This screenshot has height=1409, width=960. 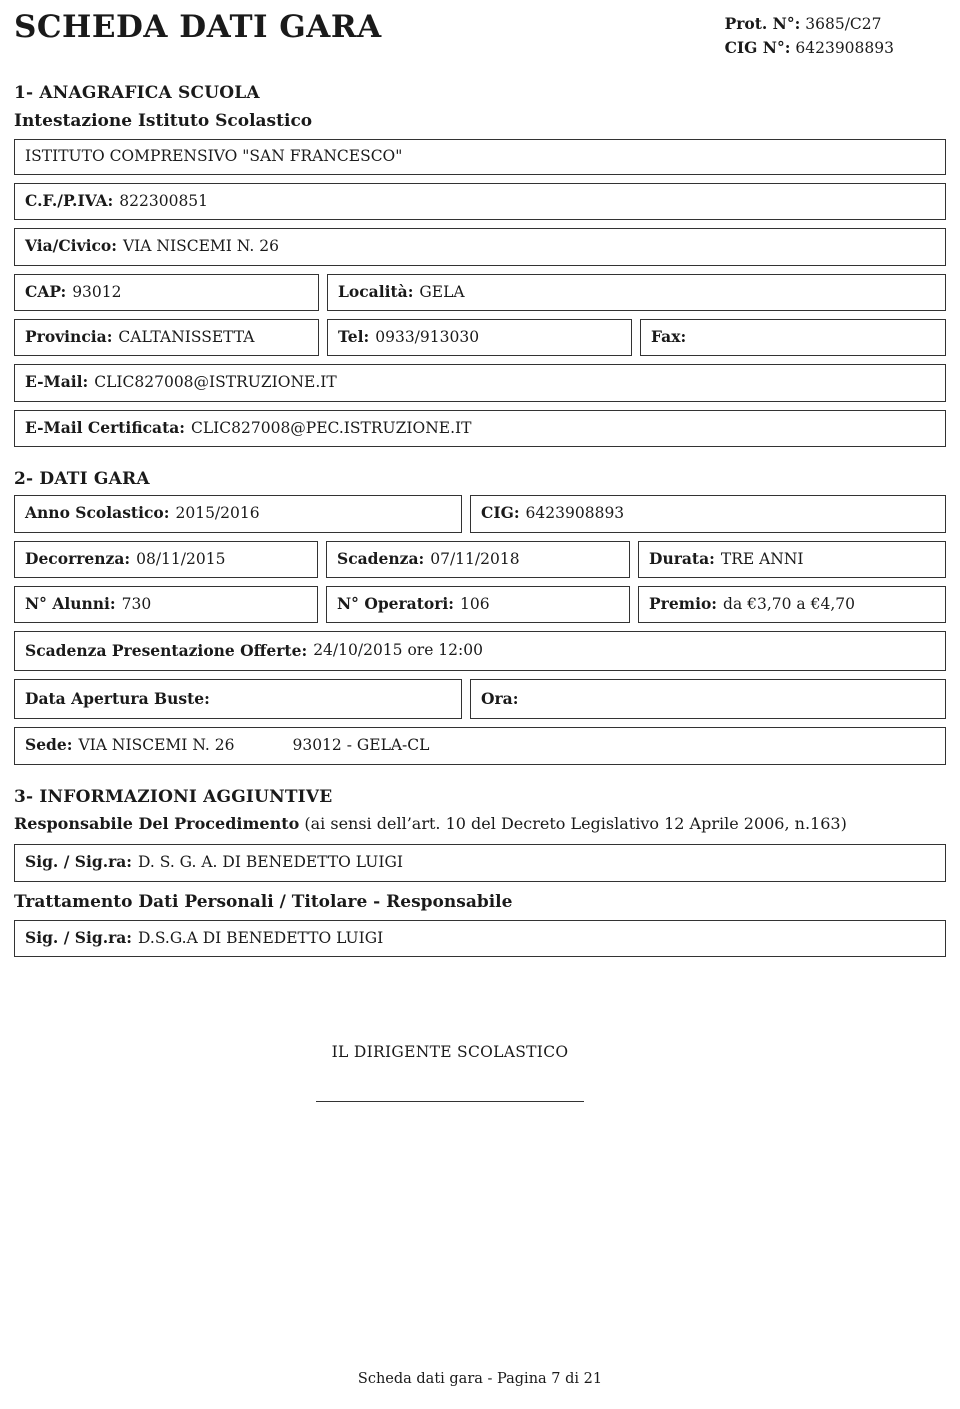 I want to click on cig-header-label: CIG N°:, so click(x=757, y=48).